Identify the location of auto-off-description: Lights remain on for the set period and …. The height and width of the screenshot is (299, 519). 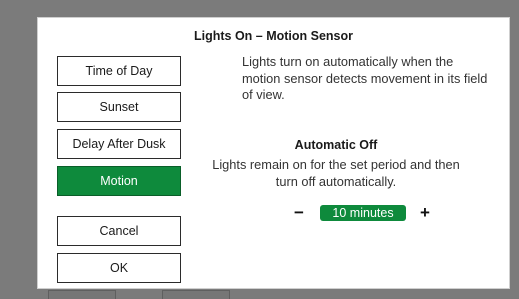
(336, 173).